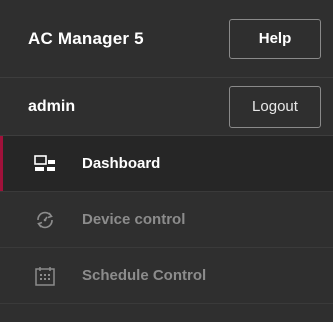 This screenshot has width=333, height=322. Describe the element at coordinates (275, 106) in the screenshot. I see `logout-button: Logout` at that location.